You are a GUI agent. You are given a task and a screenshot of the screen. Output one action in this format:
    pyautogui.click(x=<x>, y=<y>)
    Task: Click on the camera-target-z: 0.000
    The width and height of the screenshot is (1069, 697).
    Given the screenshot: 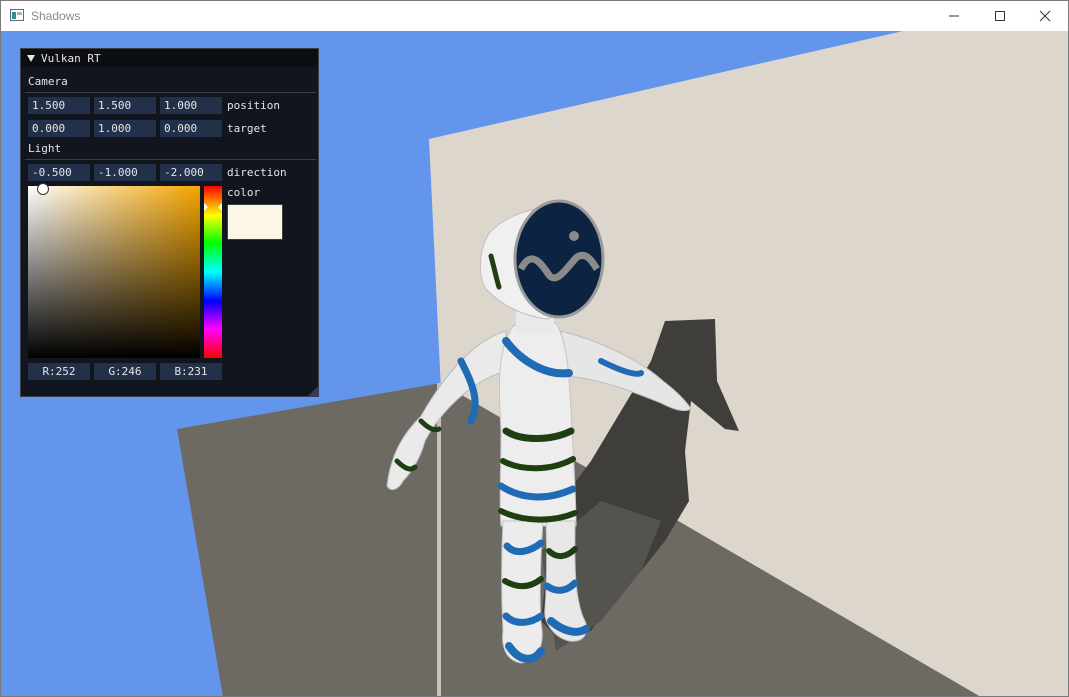 What is the action you would take?
    pyautogui.click(x=191, y=128)
    